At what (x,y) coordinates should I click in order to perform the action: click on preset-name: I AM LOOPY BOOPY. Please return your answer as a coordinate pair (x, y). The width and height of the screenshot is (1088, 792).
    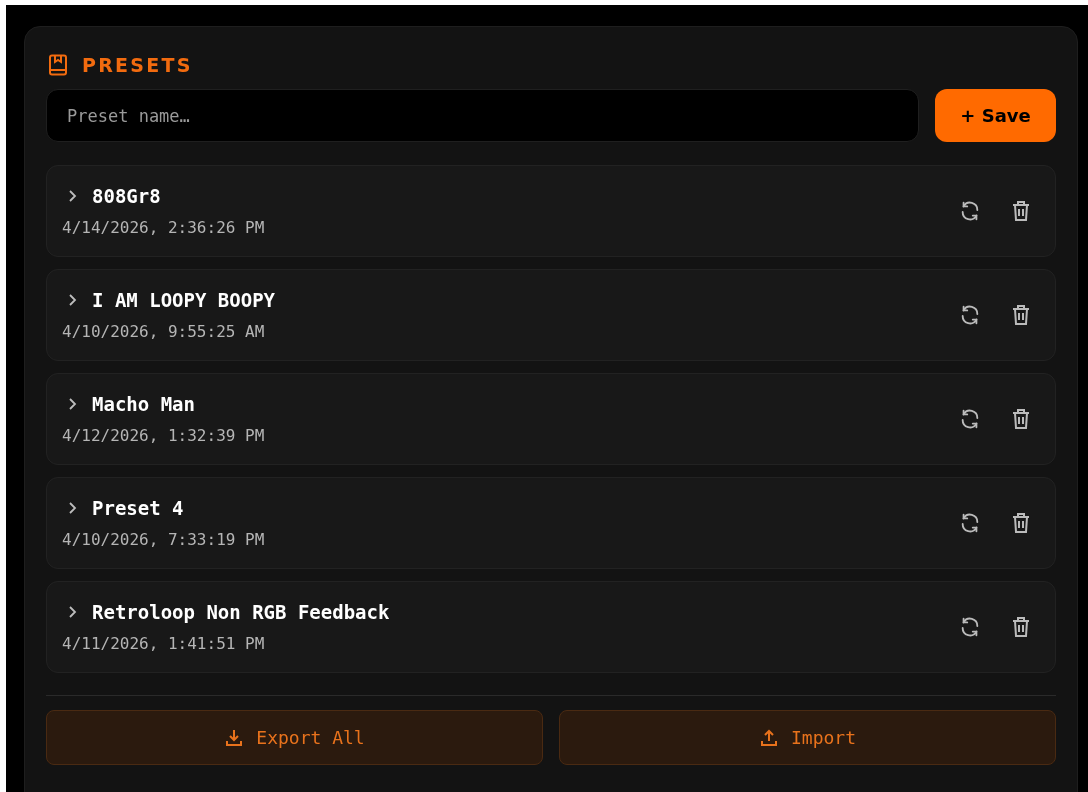
    Looking at the image, I should click on (184, 300).